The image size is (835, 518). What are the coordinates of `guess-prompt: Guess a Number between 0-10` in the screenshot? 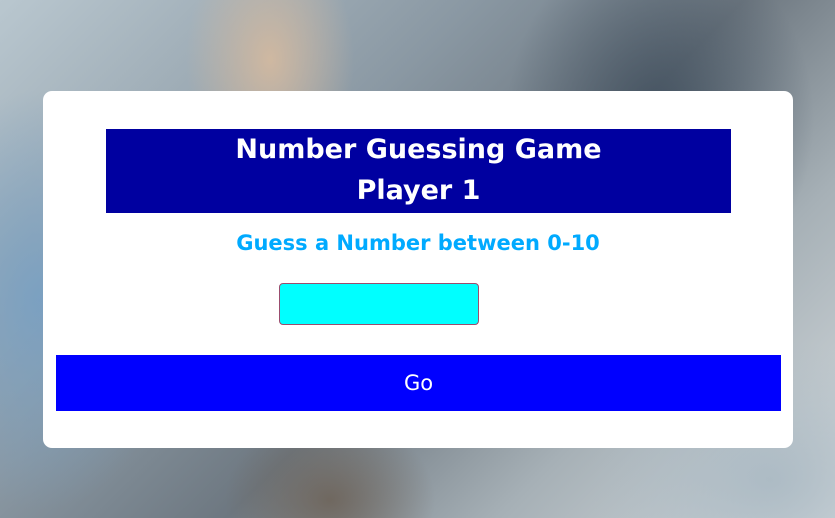 It's located at (418, 243).